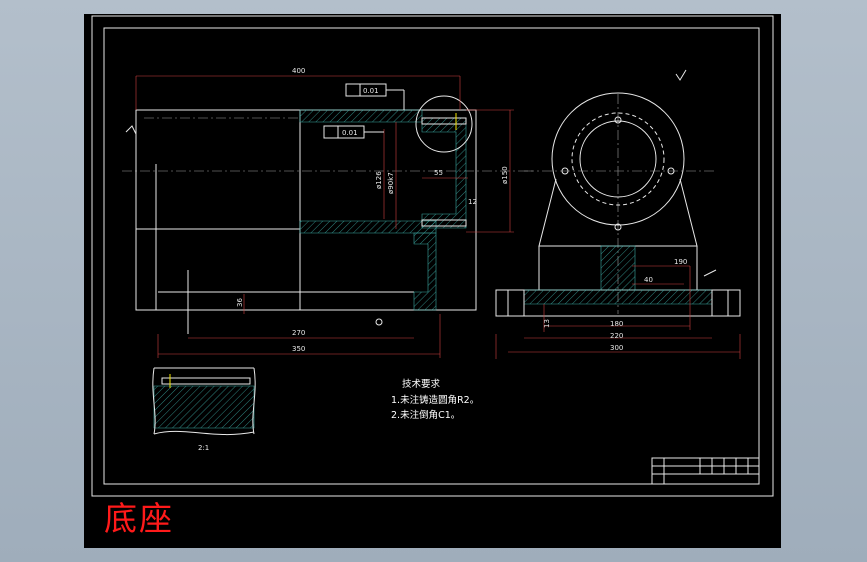 The image size is (867, 562). Describe the element at coordinates (616, 324) in the screenshot. I see `dim-180: 180` at that location.